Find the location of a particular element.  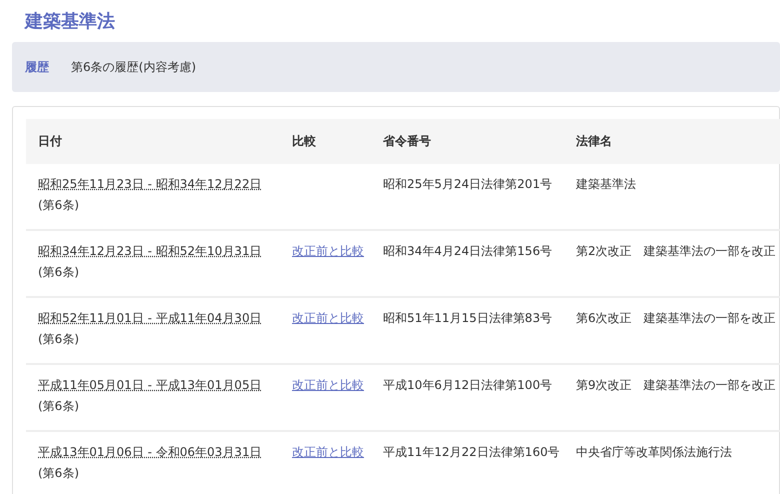

breadcrumb-text: 第6条の履歴(内容考慮) is located at coordinates (133, 67).